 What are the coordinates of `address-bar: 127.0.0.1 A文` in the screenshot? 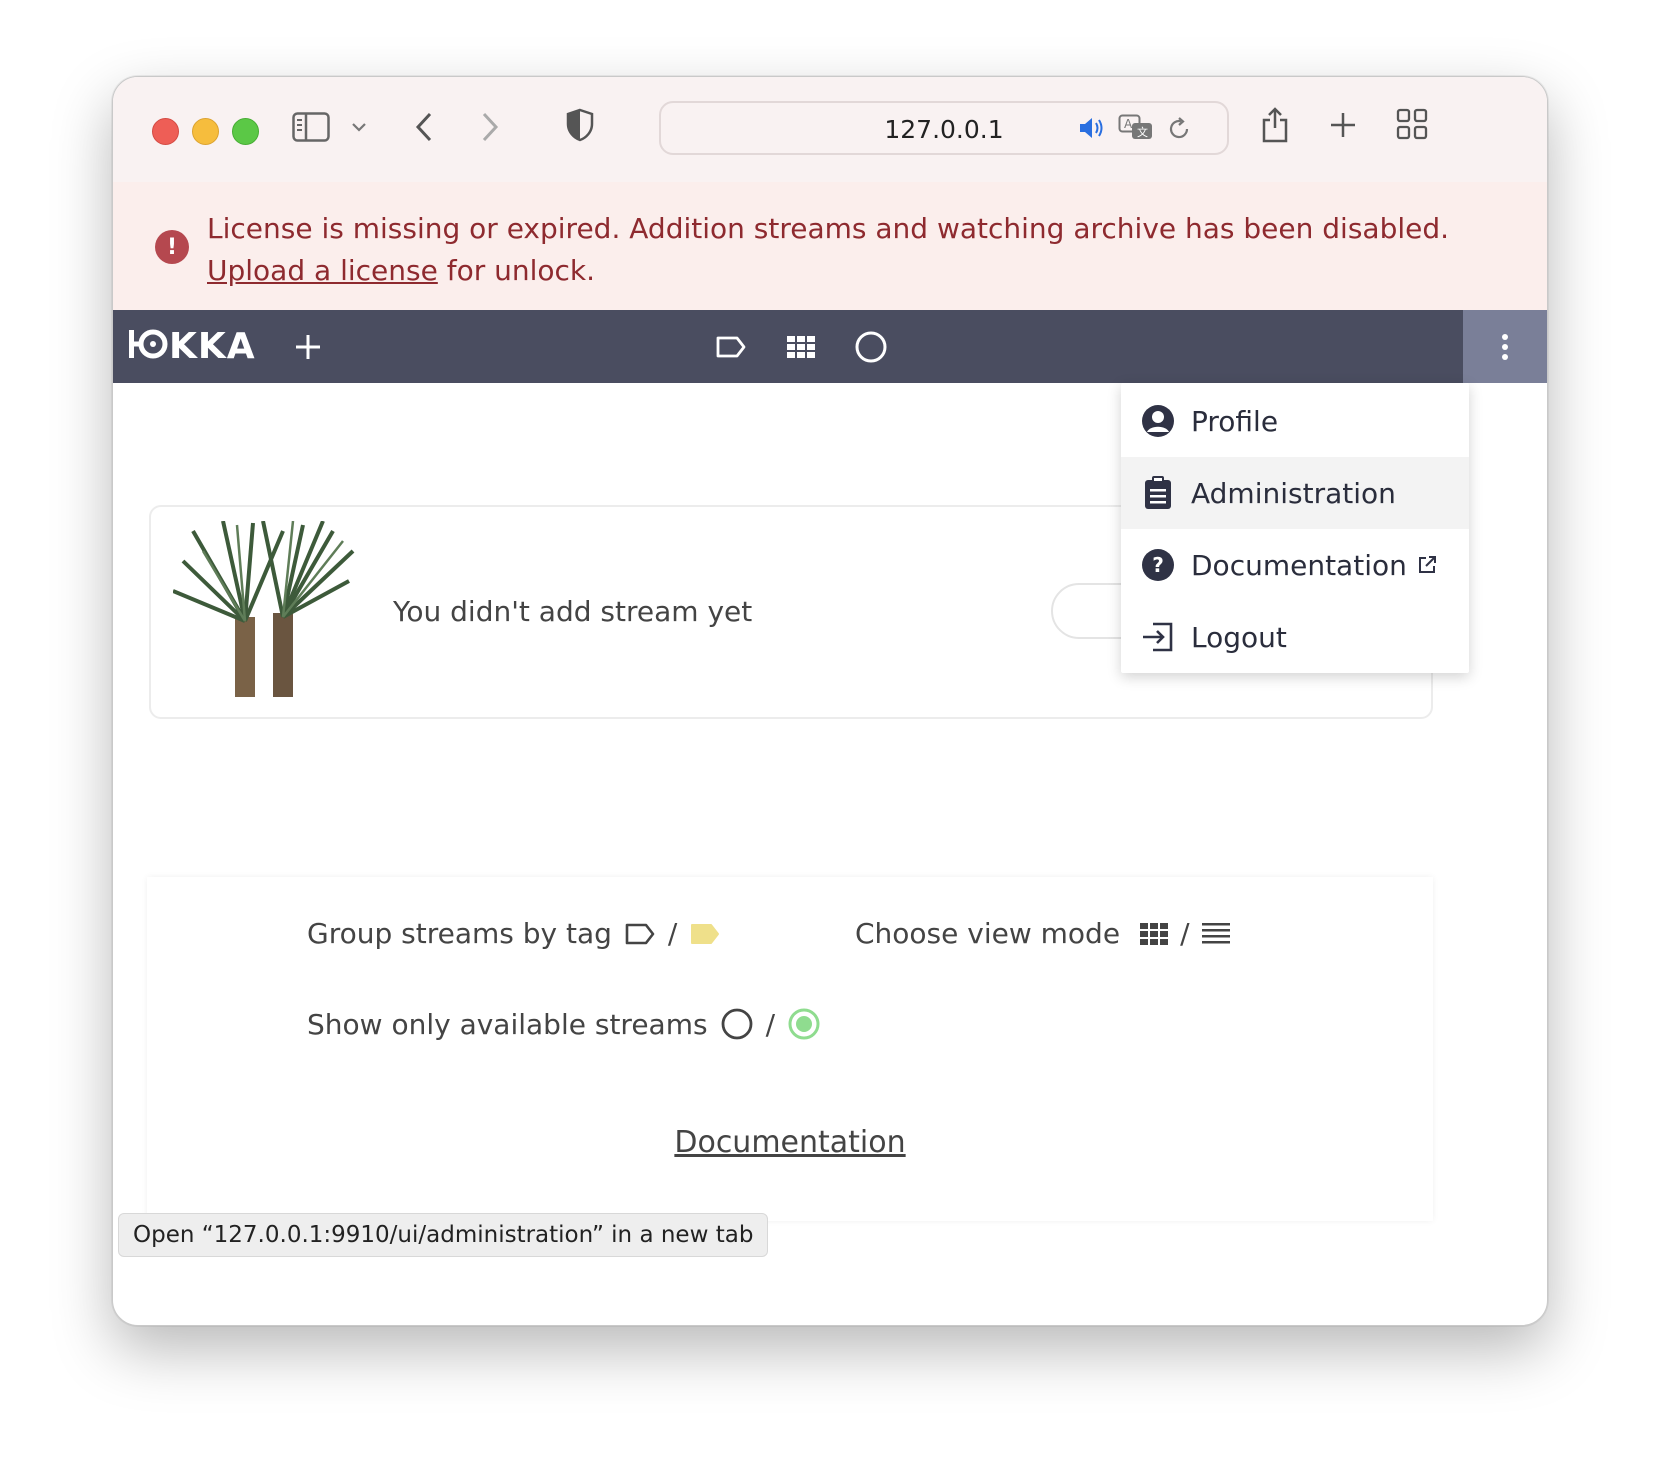 It's located at (944, 128).